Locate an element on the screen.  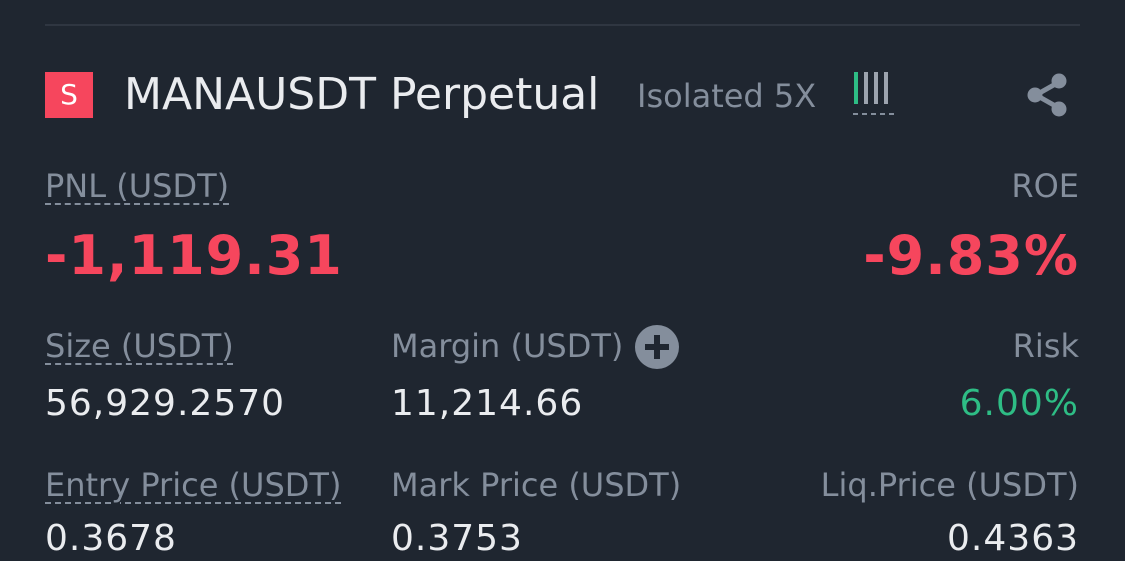
position-header: S MANAUSDT Perpetual Isolated 5X is located at coordinates (562, 95).